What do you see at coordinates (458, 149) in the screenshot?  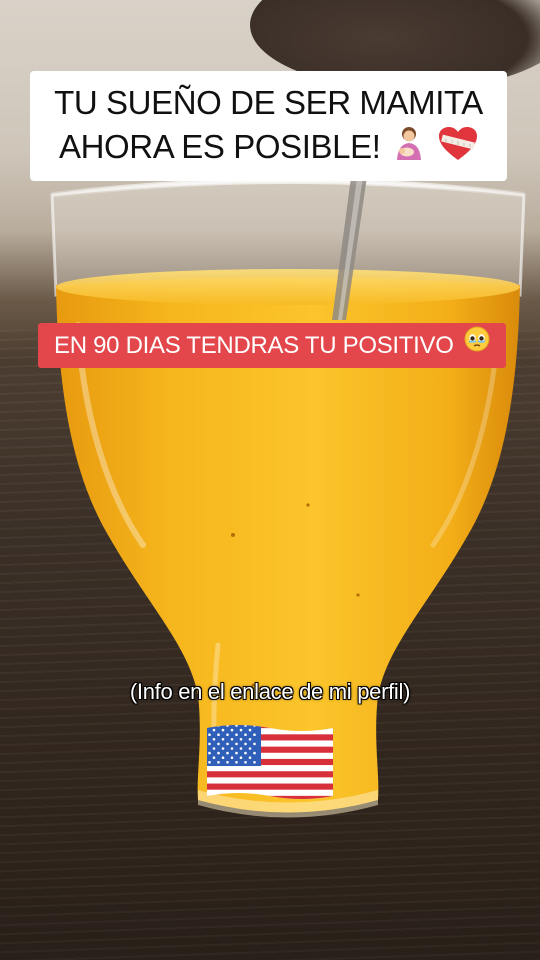 I see `mended-heart-icon` at bounding box center [458, 149].